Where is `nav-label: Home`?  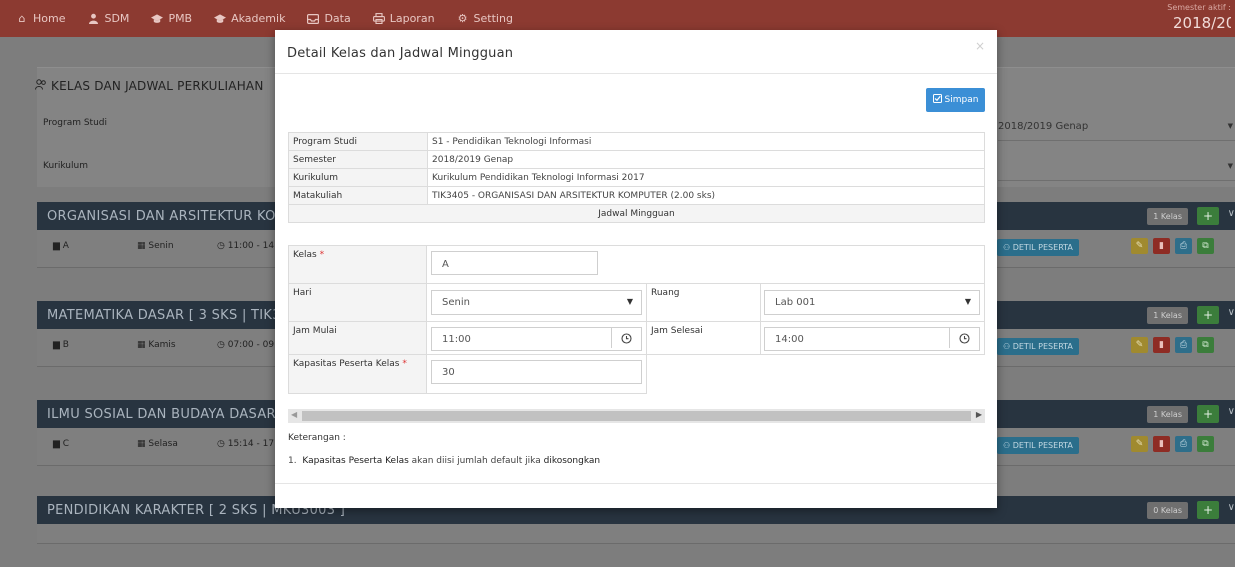 nav-label: Home is located at coordinates (49, 18).